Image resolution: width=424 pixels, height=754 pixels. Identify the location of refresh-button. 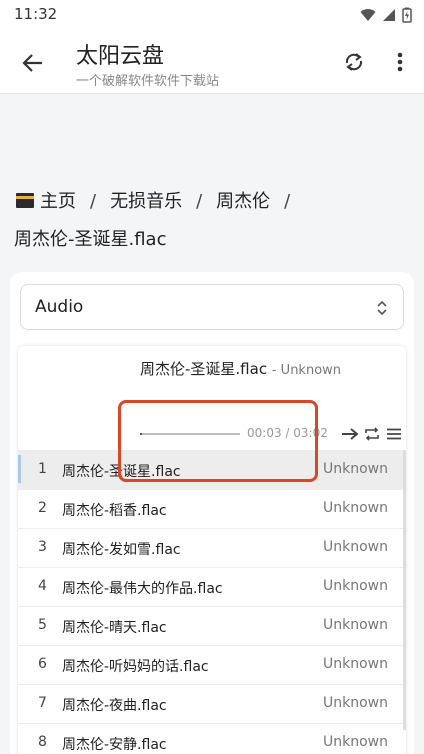
(354, 62).